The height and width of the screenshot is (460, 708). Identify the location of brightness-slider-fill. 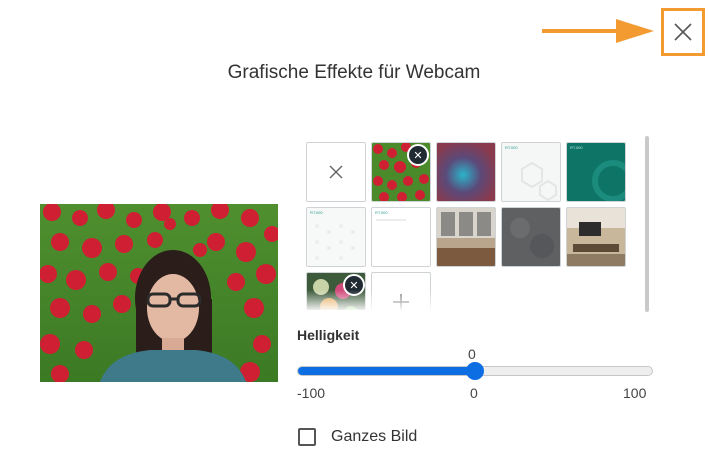
(387, 371).